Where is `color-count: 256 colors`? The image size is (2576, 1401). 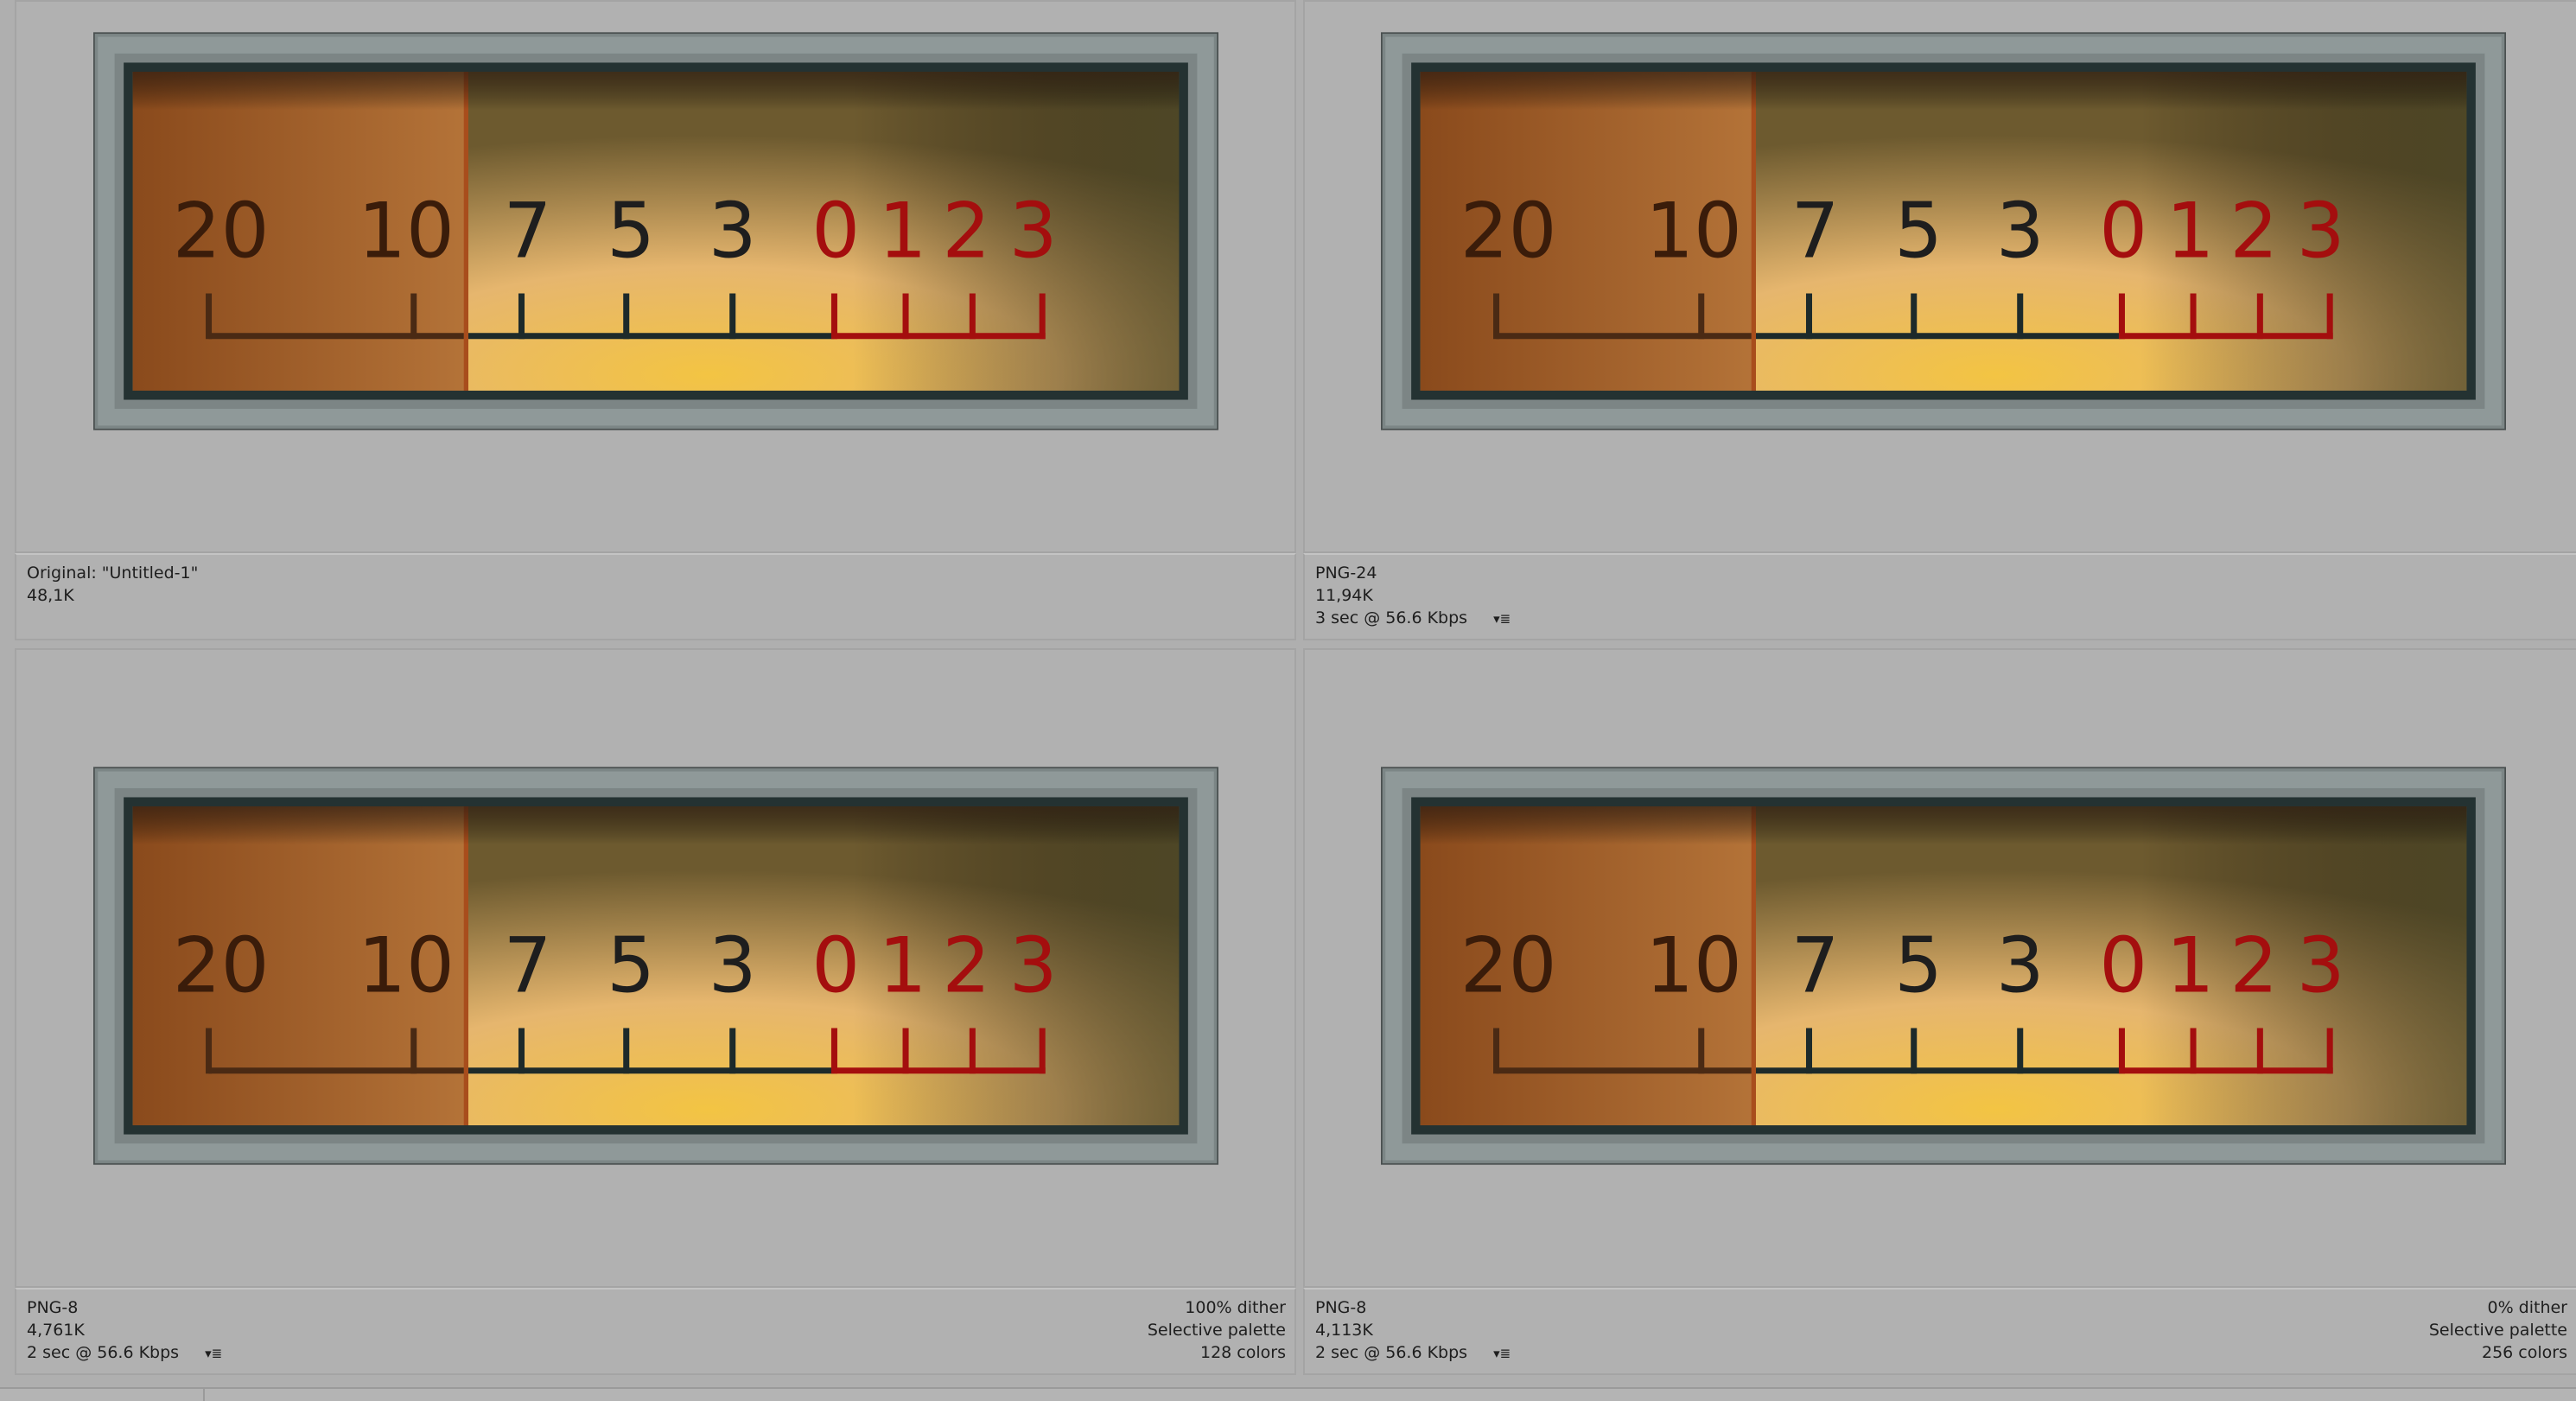
color-count: 256 colors is located at coordinates (2524, 1352).